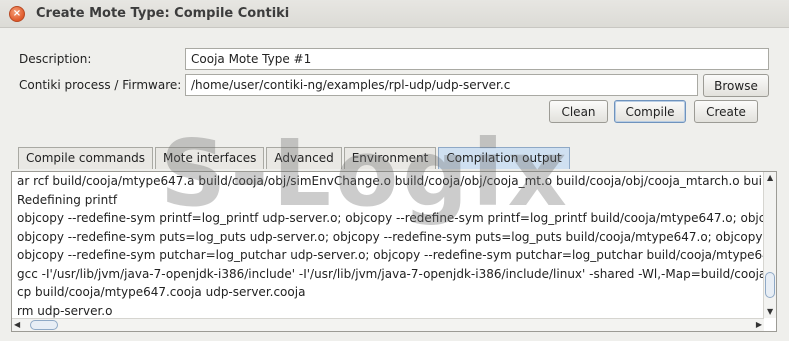 This screenshot has width=789, height=341. What do you see at coordinates (44, 325) in the screenshot?
I see `horizontal-scroll-thumb` at bounding box center [44, 325].